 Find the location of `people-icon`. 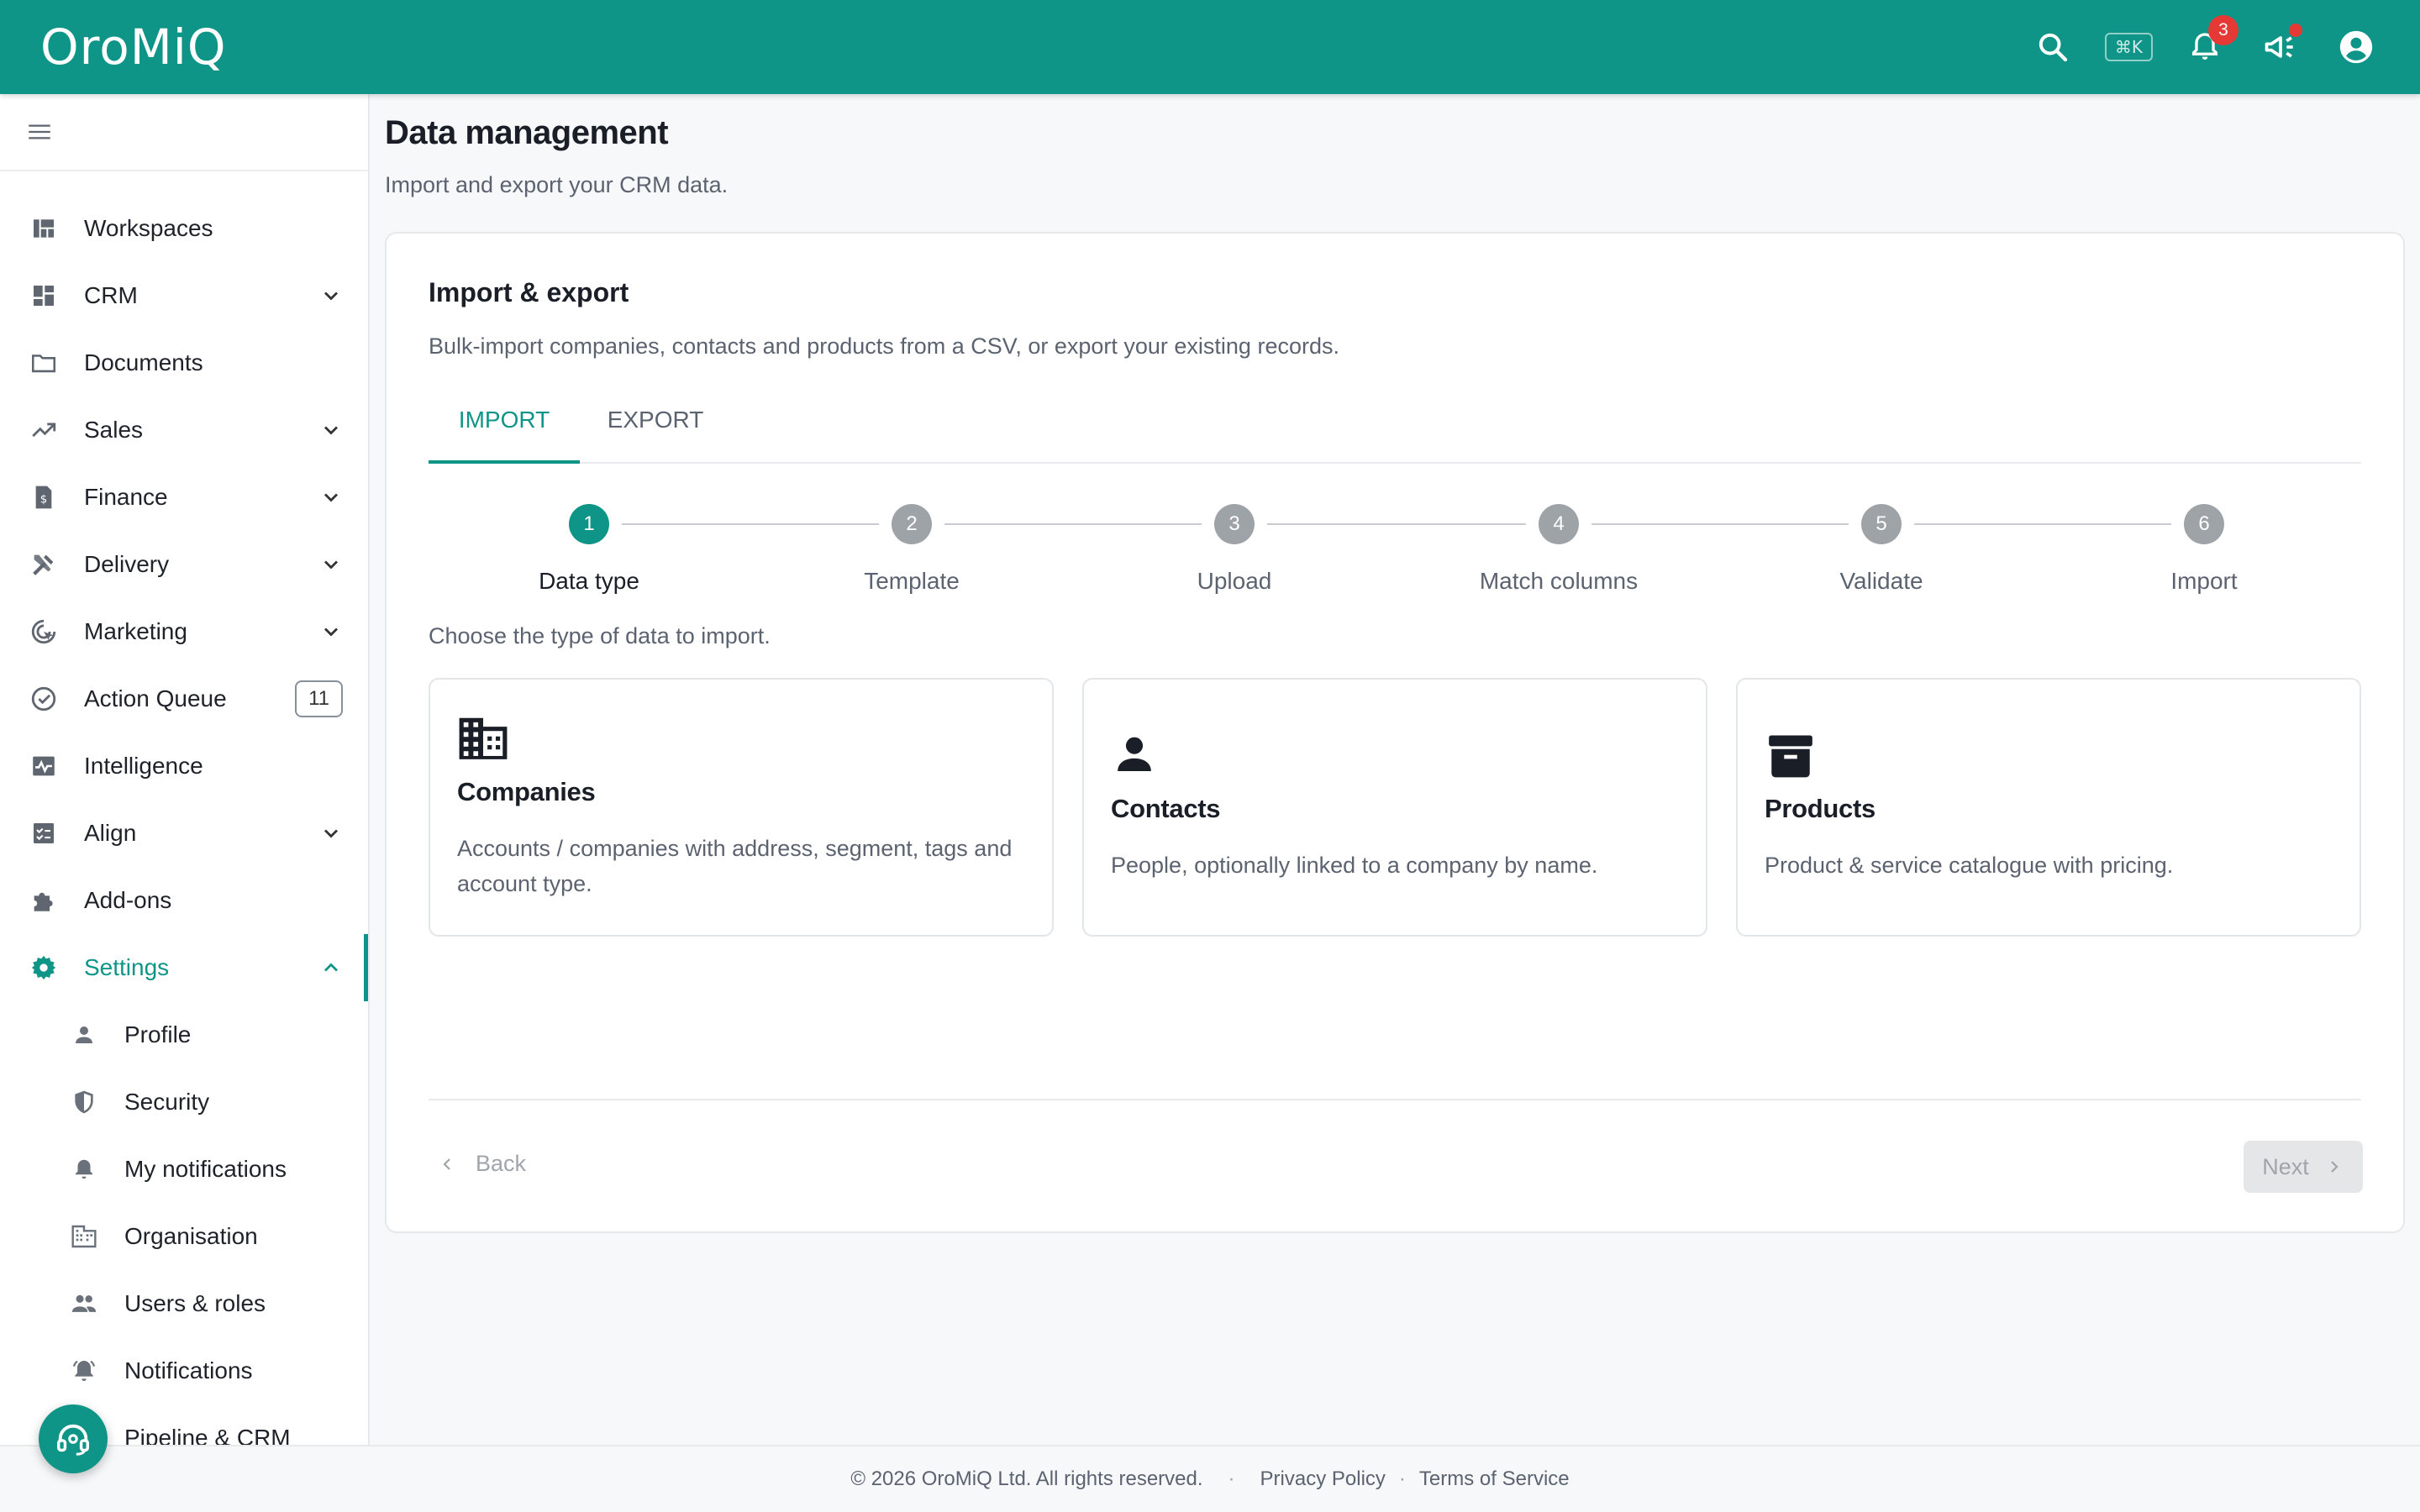

people-icon is located at coordinates (84, 1304).